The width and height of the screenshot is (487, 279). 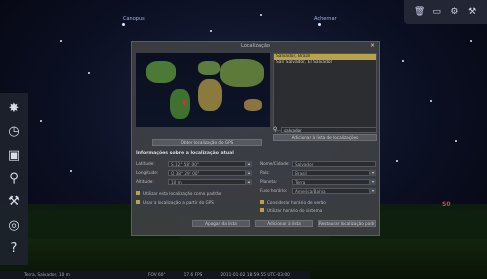 What do you see at coordinates (242, 73) in the screenshot?
I see `map-land-asia` at bounding box center [242, 73].